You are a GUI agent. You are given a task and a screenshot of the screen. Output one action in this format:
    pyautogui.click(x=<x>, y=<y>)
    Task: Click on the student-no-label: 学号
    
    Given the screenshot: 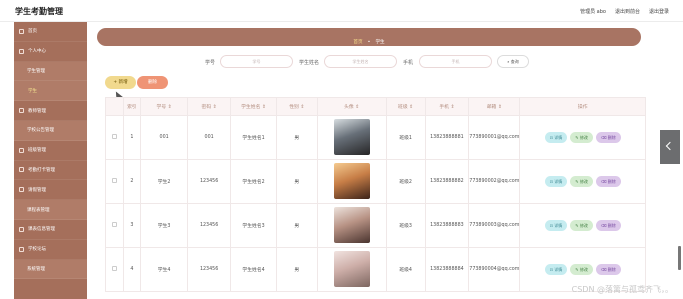 What is the action you would take?
    pyautogui.click(x=210, y=63)
    